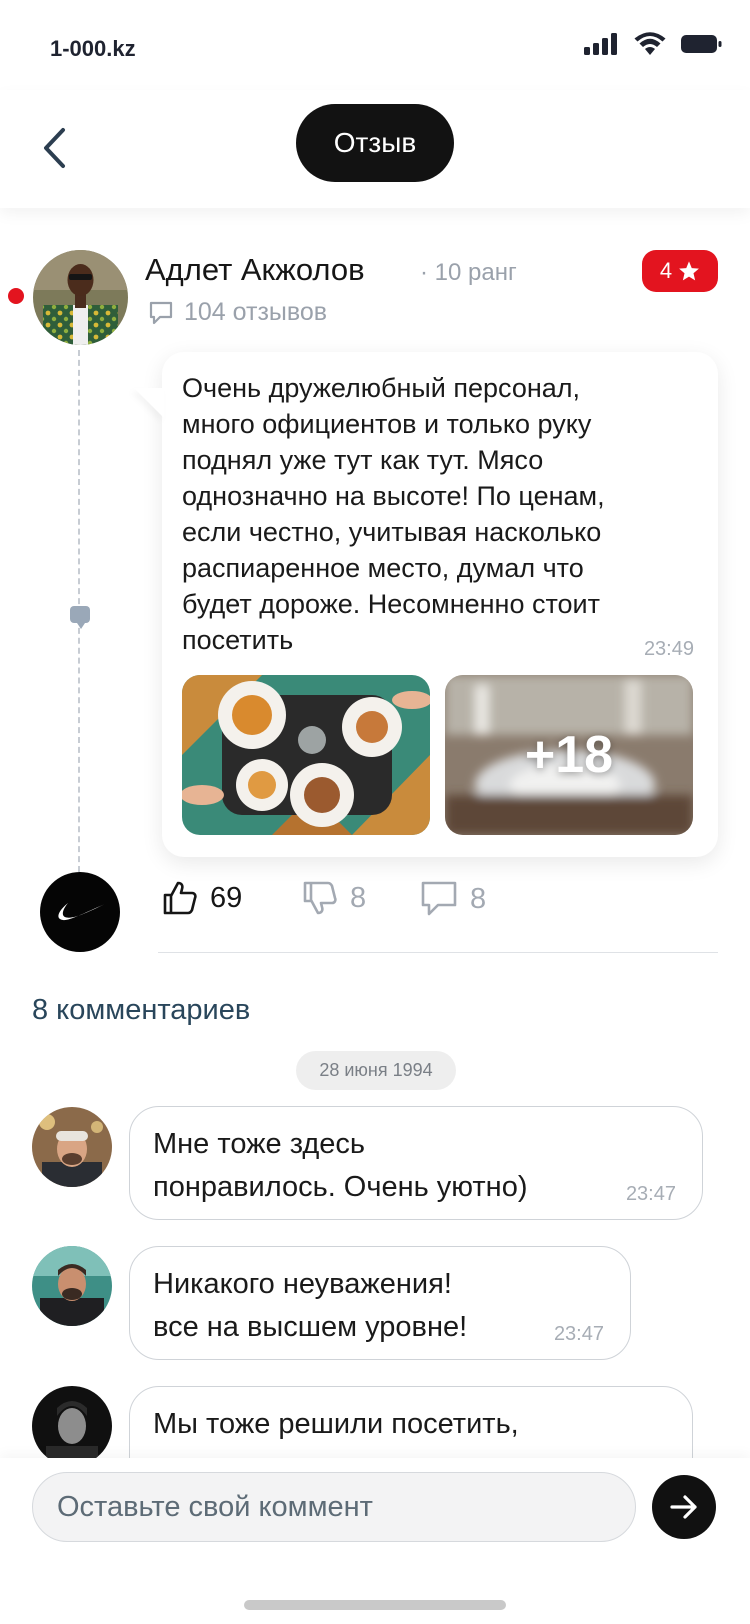 The width and height of the screenshot is (750, 1624). I want to click on review-line: однозначно на высоте! По ценам,, so click(393, 496).